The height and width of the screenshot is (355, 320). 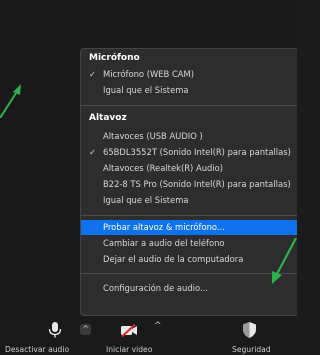 I want to click on menu-item-speaker-usb: Altavoces (USB AUDIO ), so click(x=189, y=136).